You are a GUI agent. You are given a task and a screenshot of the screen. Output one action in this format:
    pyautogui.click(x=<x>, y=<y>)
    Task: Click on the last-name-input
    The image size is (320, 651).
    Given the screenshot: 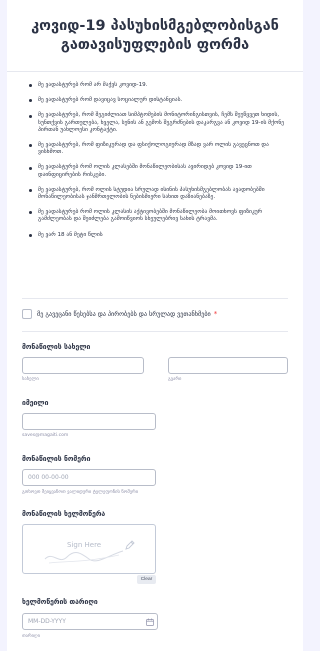 What is the action you would take?
    pyautogui.click(x=228, y=365)
    